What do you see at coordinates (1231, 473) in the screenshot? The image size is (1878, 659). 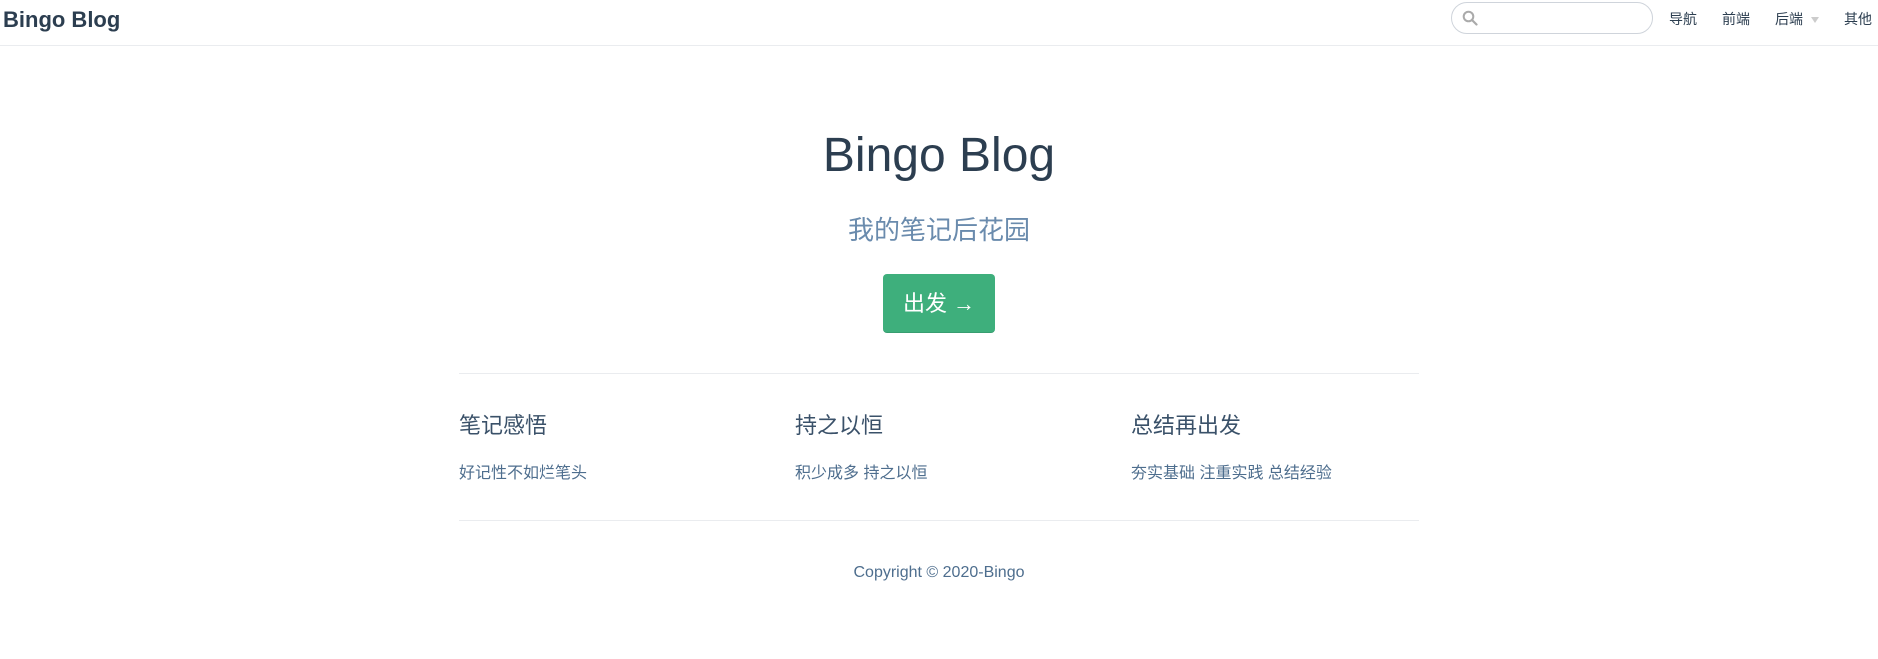 I see `feature-details: 夯实基础 注重实践 总结经验` at bounding box center [1231, 473].